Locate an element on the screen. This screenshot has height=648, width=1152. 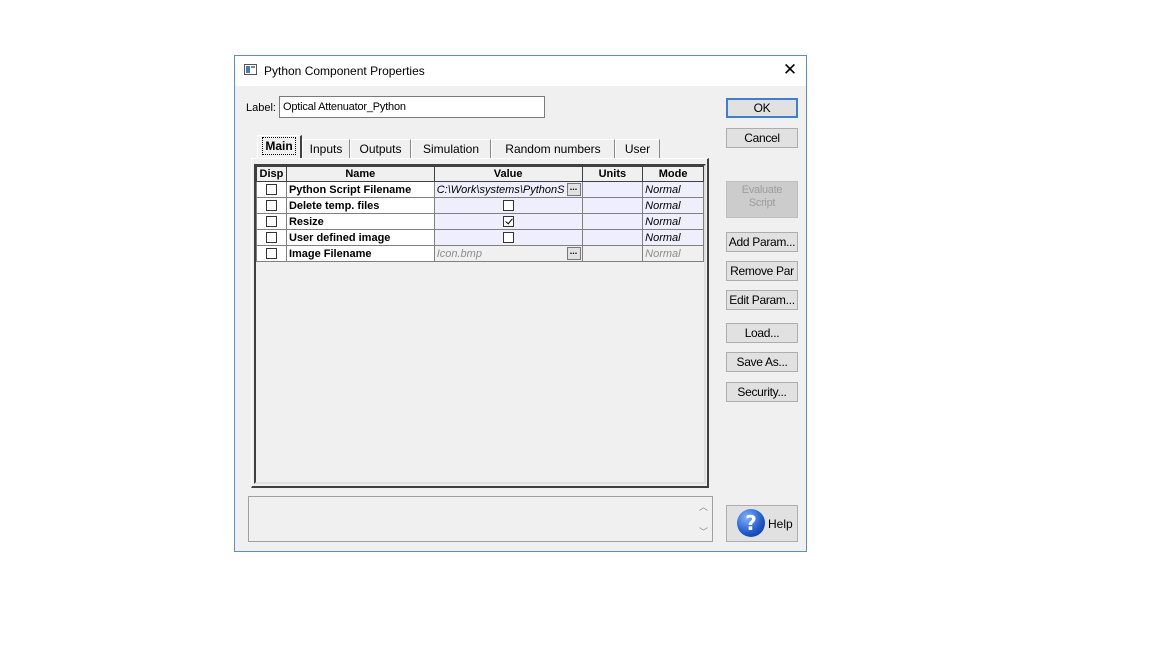
tab-user: User is located at coordinates (637, 149).